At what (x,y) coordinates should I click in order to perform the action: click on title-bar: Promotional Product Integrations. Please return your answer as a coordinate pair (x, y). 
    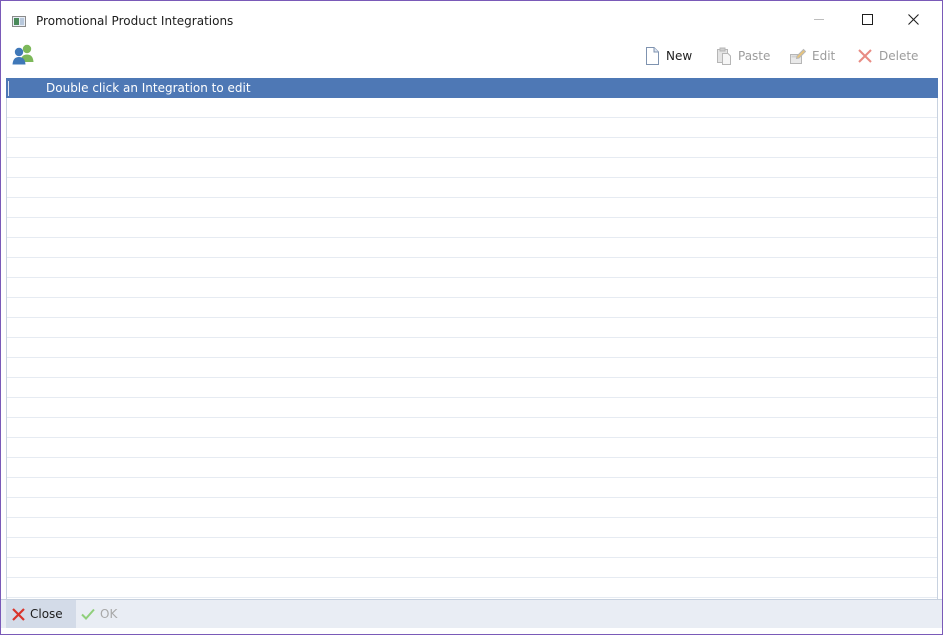
    Looking at the image, I should click on (471, 19).